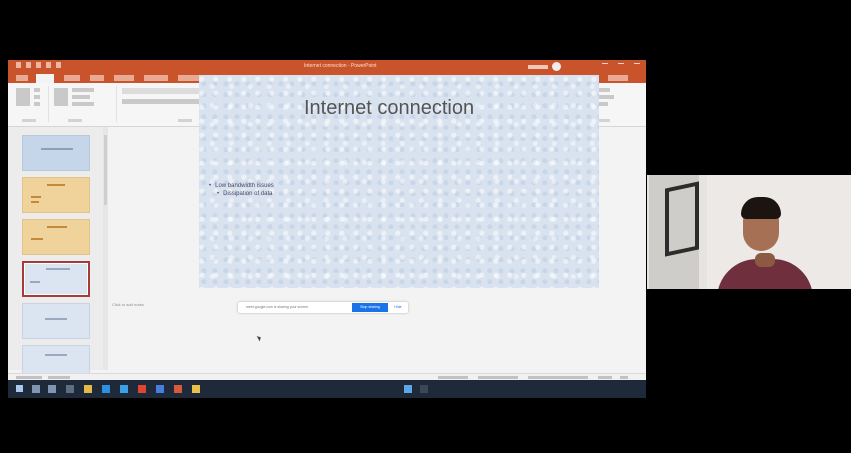  I want to click on share-tab-button, so click(618, 78).